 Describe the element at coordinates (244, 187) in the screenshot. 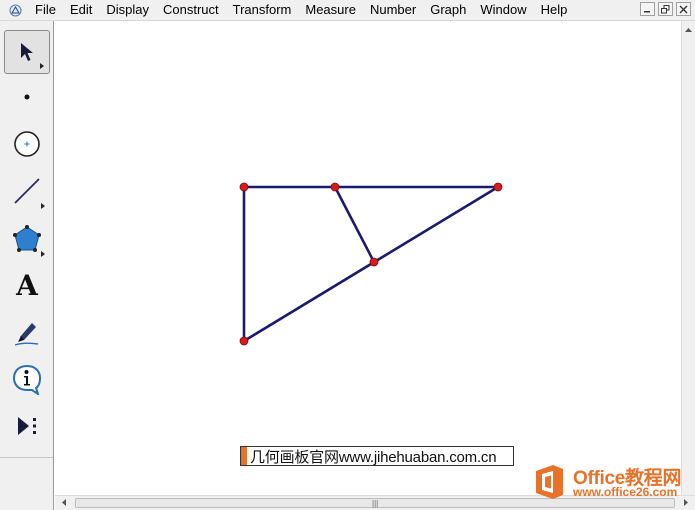

I see `point-top-left` at that location.